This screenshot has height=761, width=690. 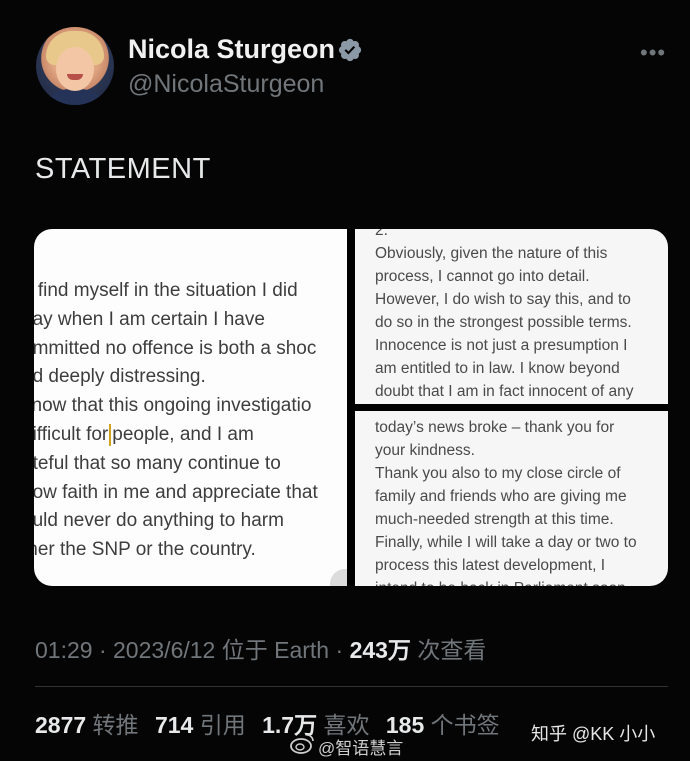 I want to click on statement-line-part: people, and I am, so click(x=183, y=434).